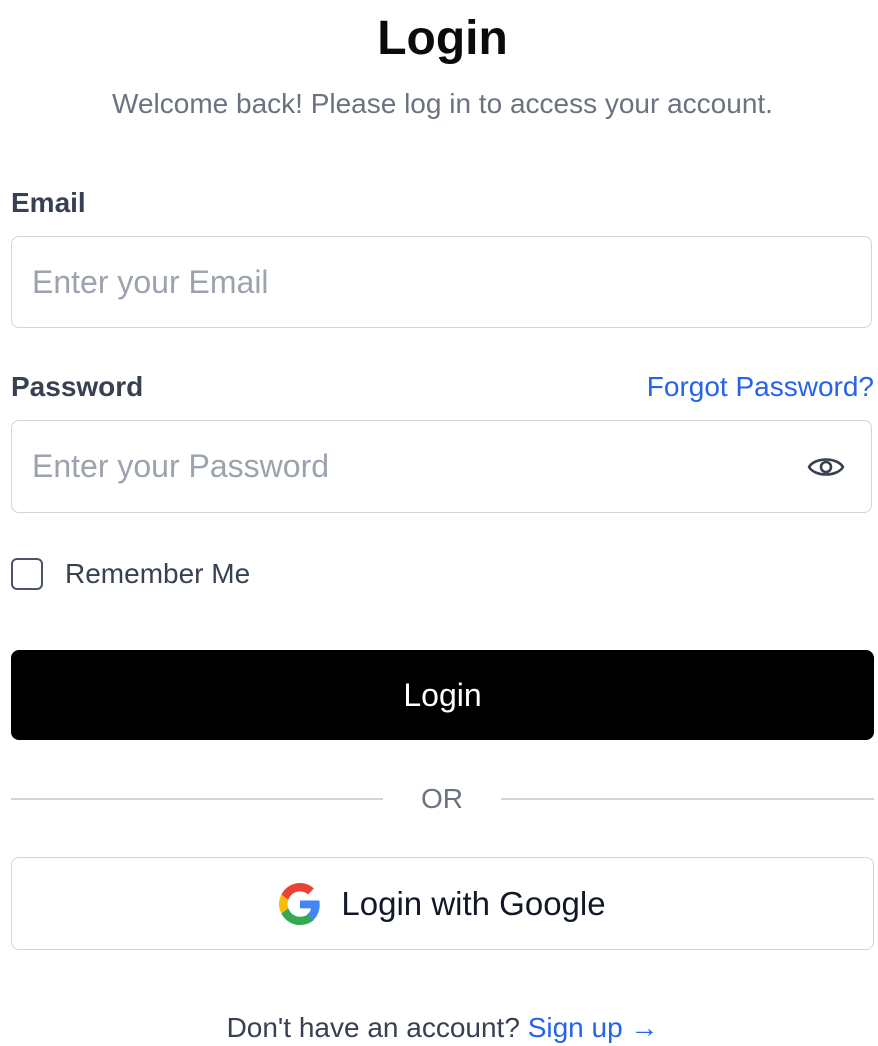 This screenshot has height=1046, width=878. What do you see at coordinates (442, 38) in the screenshot?
I see `page-title: Login` at bounding box center [442, 38].